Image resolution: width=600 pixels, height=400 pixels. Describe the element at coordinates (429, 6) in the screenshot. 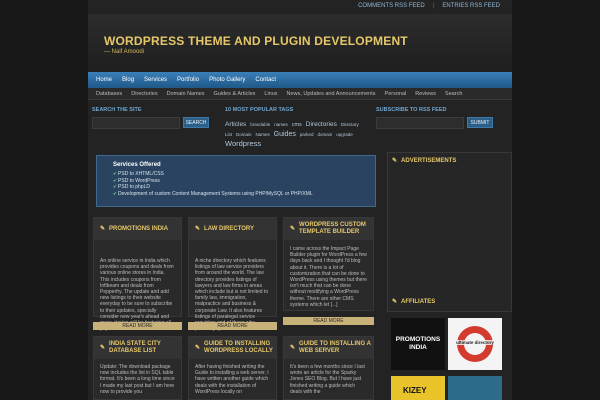

I see `top-links: COMMENTS RSS FEED | ENTRIES RSS FEED` at that location.